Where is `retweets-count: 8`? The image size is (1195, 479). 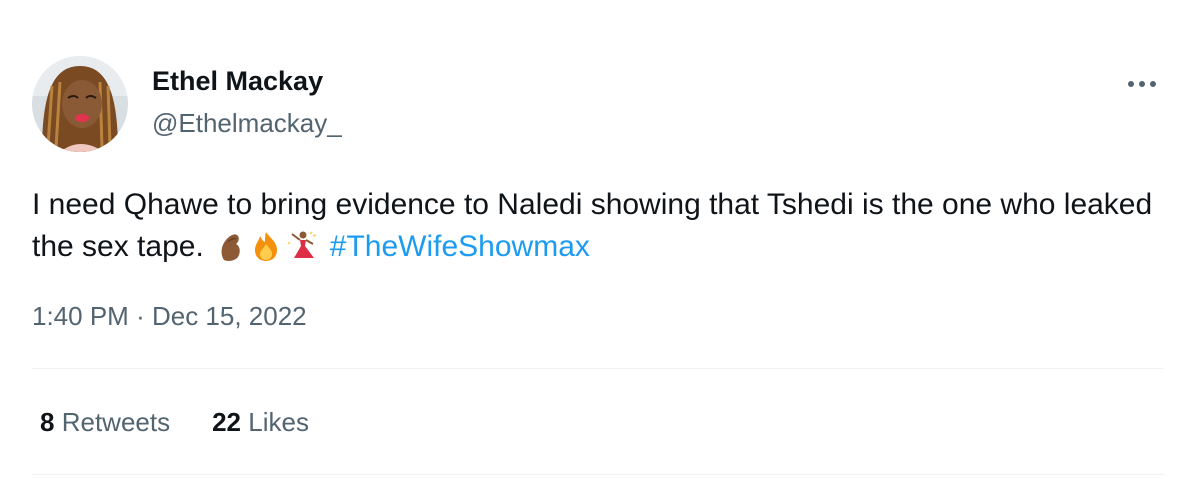
retweets-count: 8 is located at coordinates (47, 422).